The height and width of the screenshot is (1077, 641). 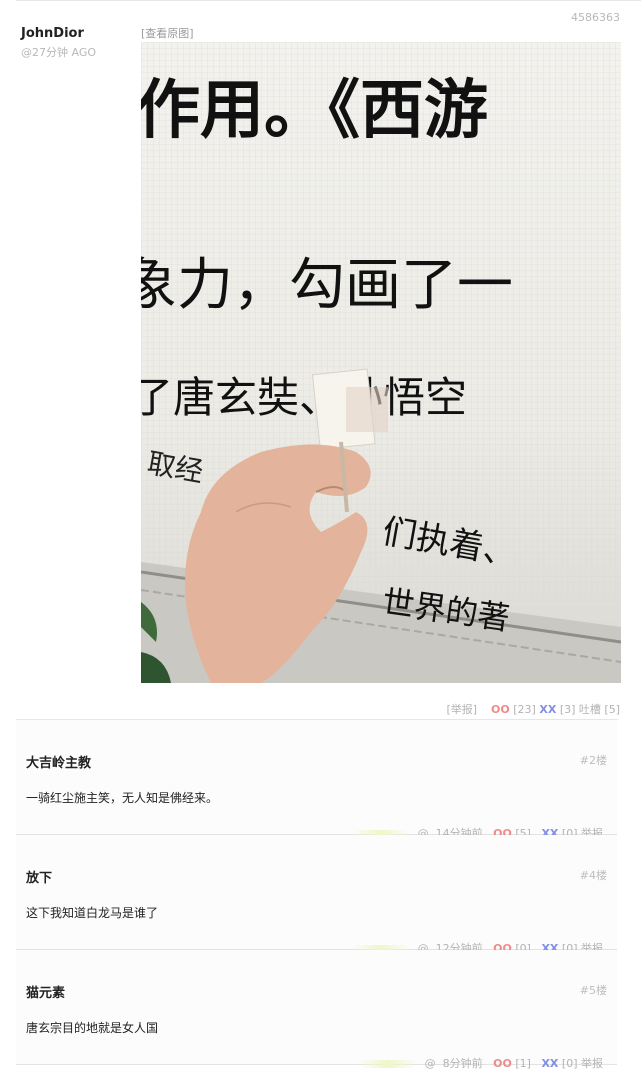 I want to click on comment-actions: @ 8分钟前 OO [1] XX [0] 举报, so click(x=481, y=1063).